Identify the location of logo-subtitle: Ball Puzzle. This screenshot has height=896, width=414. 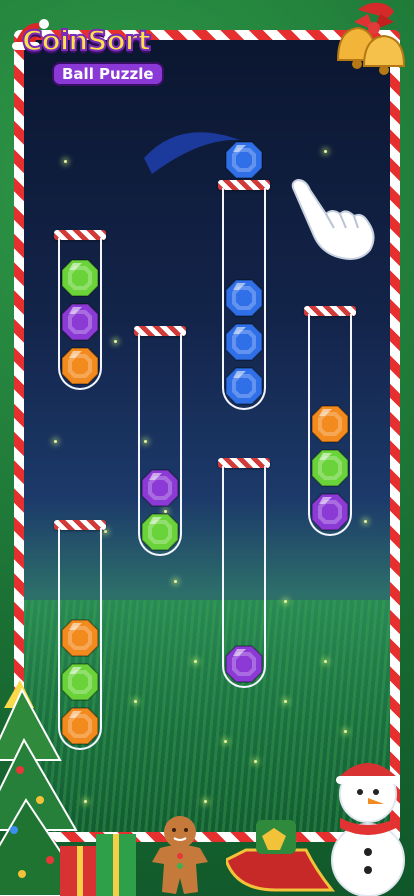
(108, 74).